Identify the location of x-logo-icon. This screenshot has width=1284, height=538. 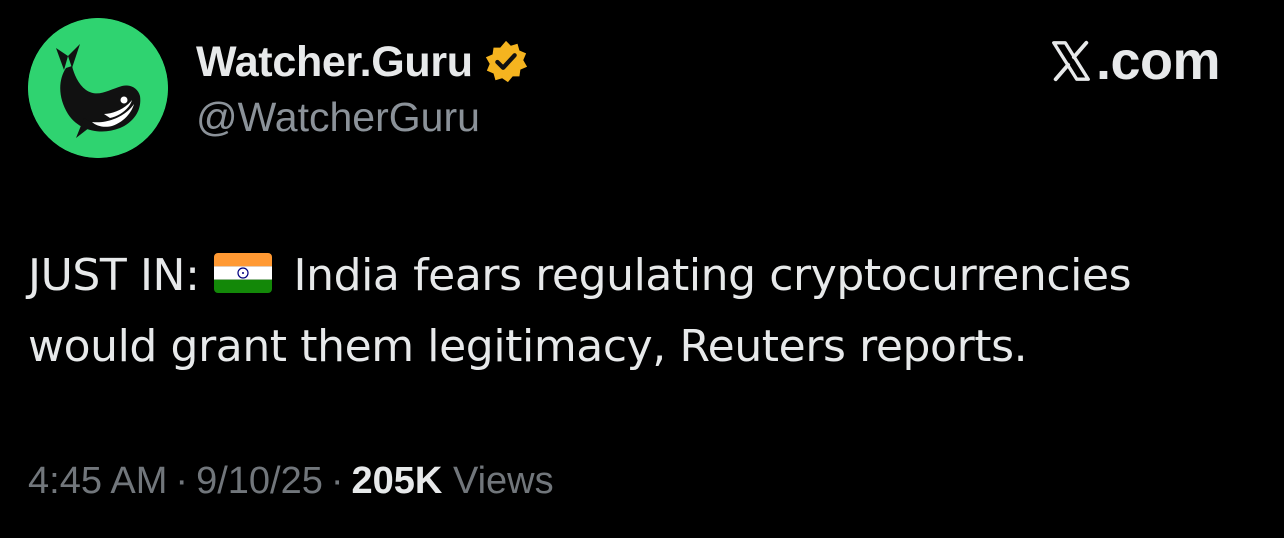
(1071, 61).